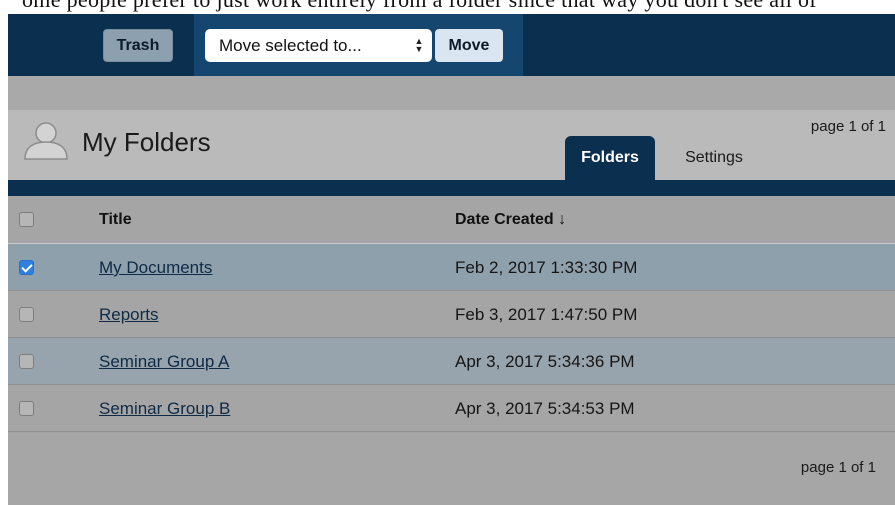 The height and width of the screenshot is (505, 895). Describe the element at coordinates (115, 220) in the screenshot. I see `title-column-header: Title` at that location.